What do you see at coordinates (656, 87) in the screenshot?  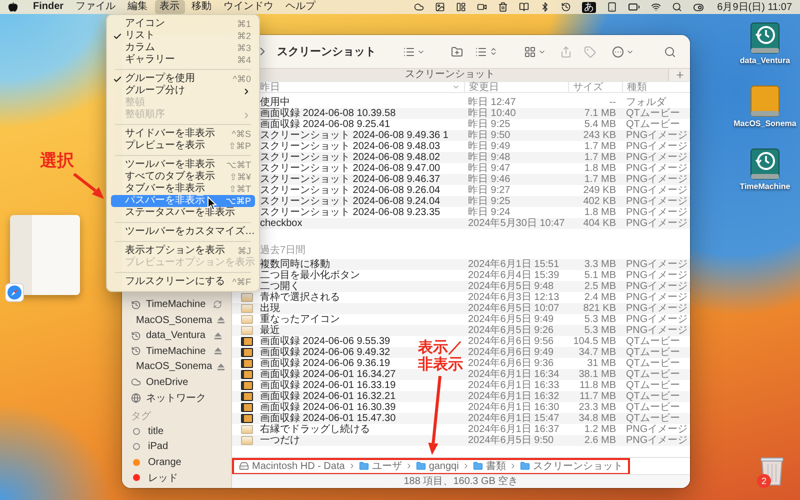 I see `column-header: 種類` at bounding box center [656, 87].